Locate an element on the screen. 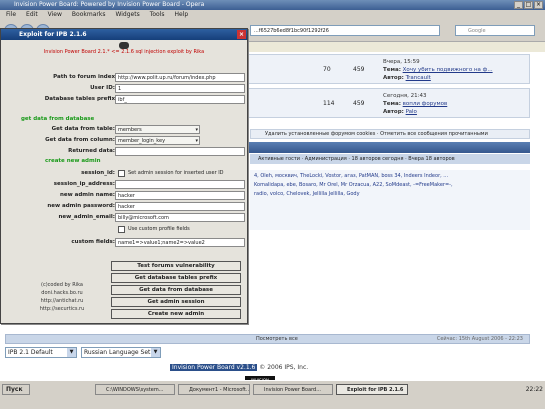 The image size is (545, 409). admin-email-input: billy@microsoft.com is located at coordinates (180, 217).